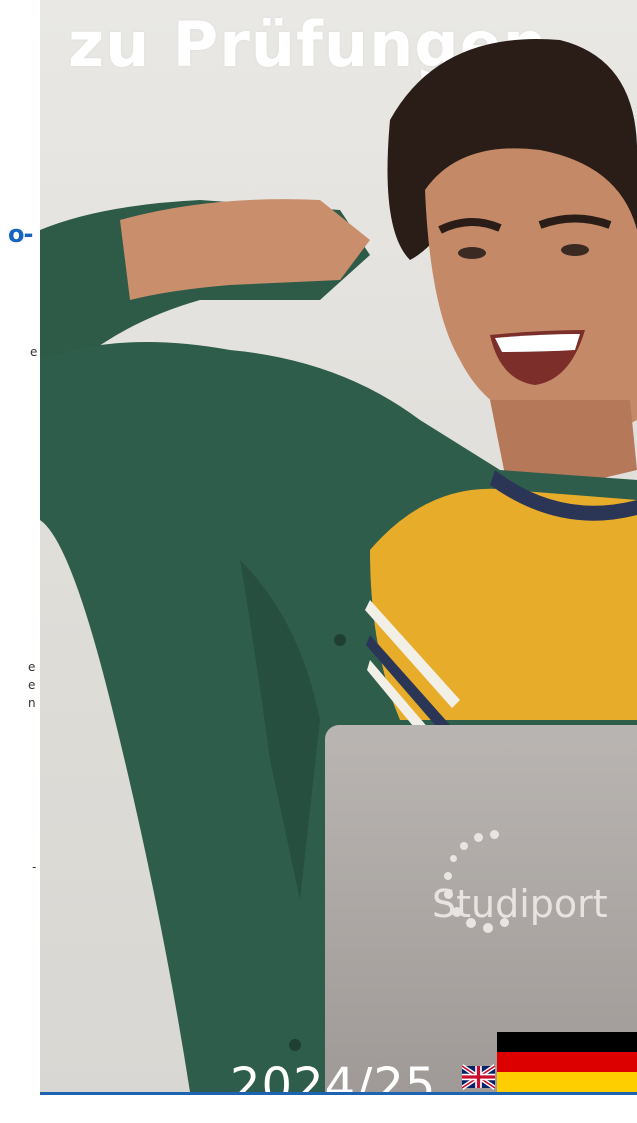 The width and height of the screenshot is (637, 1123). I want to click on uk-flag-icon, so click(478, 1077).